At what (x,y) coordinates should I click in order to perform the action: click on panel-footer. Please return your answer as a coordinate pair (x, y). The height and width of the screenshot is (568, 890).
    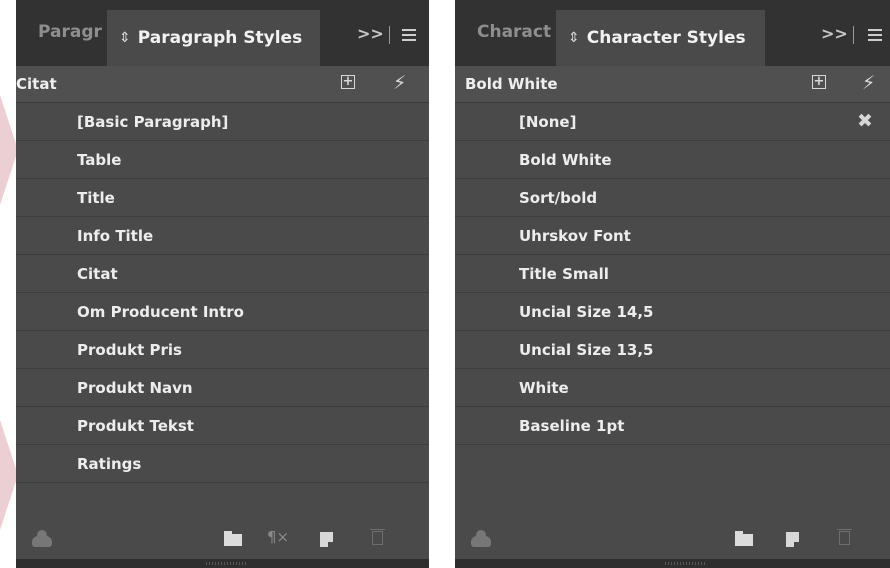
    Looking at the image, I should click on (672, 536).